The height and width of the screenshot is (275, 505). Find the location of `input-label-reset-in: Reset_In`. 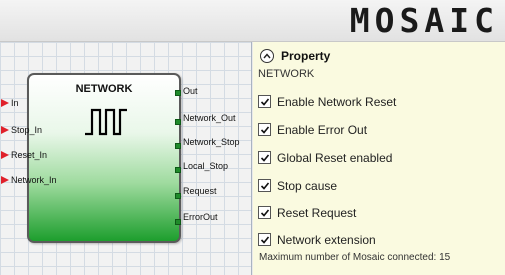

input-label-reset-in: Reset_In is located at coordinates (29, 155).